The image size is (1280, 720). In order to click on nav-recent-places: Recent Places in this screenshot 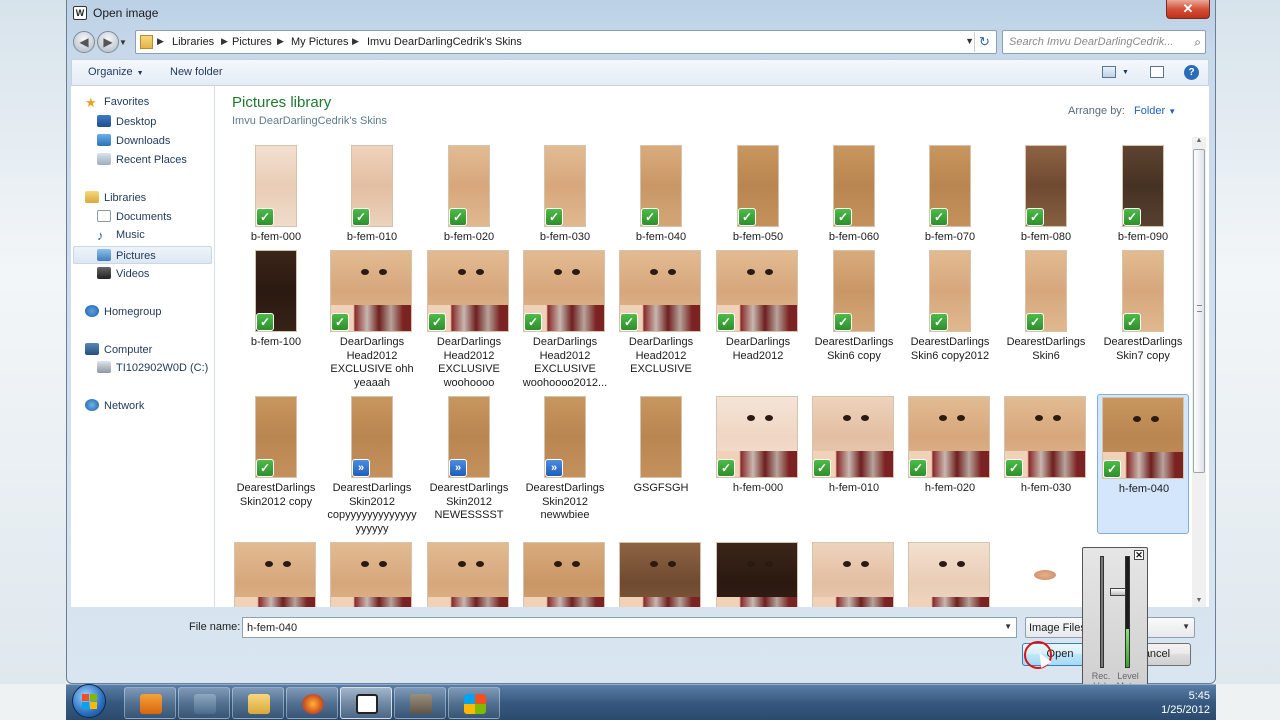, I will do `click(142, 162)`.